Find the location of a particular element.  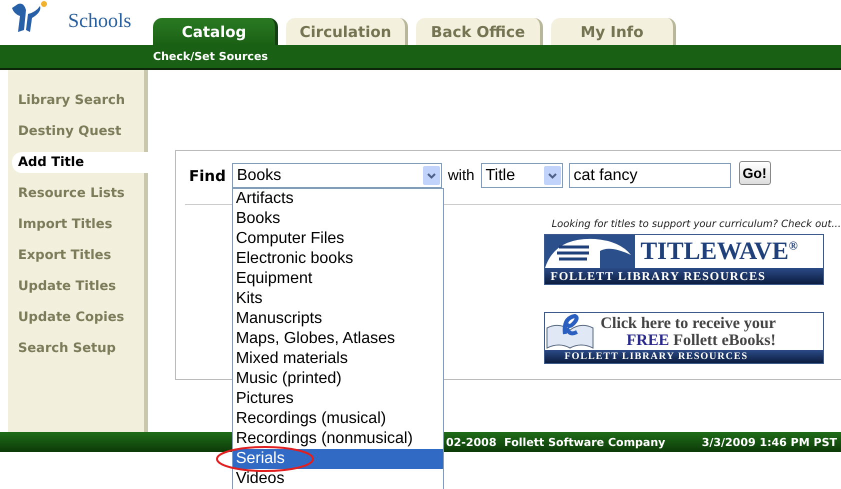

banner-title: TITLEWAVE$^{®}$ is located at coordinates (719, 252).